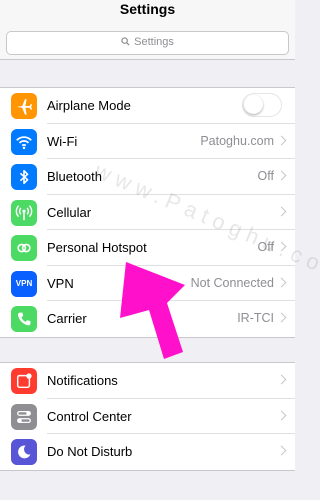 The height and width of the screenshot is (500, 320). What do you see at coordinates (60, 283) in the screenshot?
I see `settings-row-label: VPN` at bounding box center [60, 283].